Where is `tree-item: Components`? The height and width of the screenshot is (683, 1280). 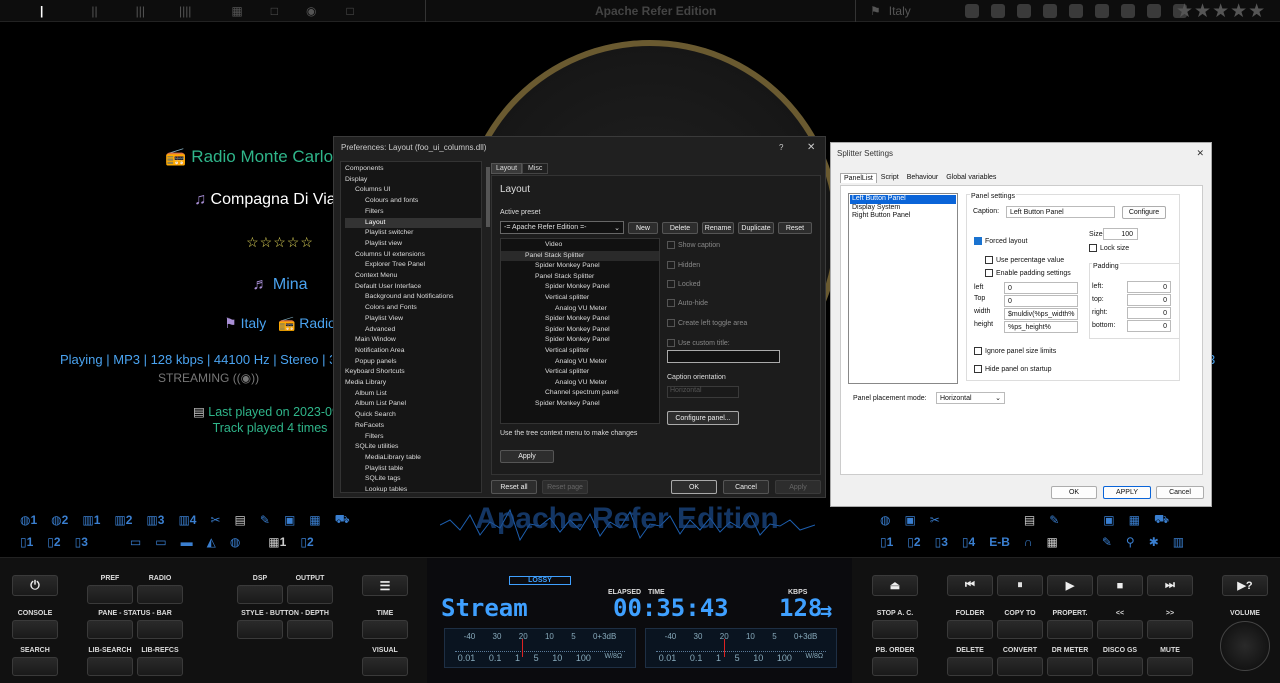 tree-item: Components is located at coordinates (413, 169).